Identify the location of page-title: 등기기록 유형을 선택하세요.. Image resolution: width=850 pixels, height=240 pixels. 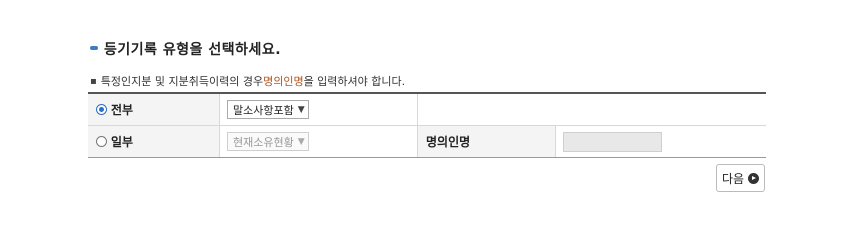
(193, 50).